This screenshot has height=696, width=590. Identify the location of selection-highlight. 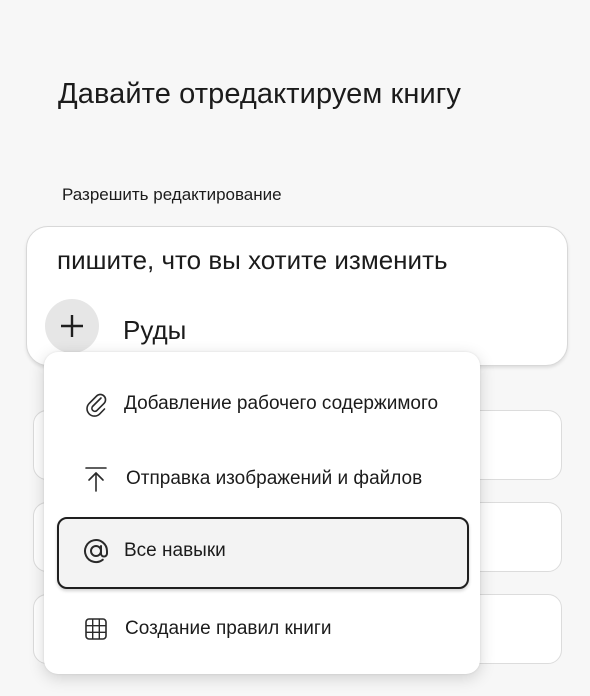
(263, 553).